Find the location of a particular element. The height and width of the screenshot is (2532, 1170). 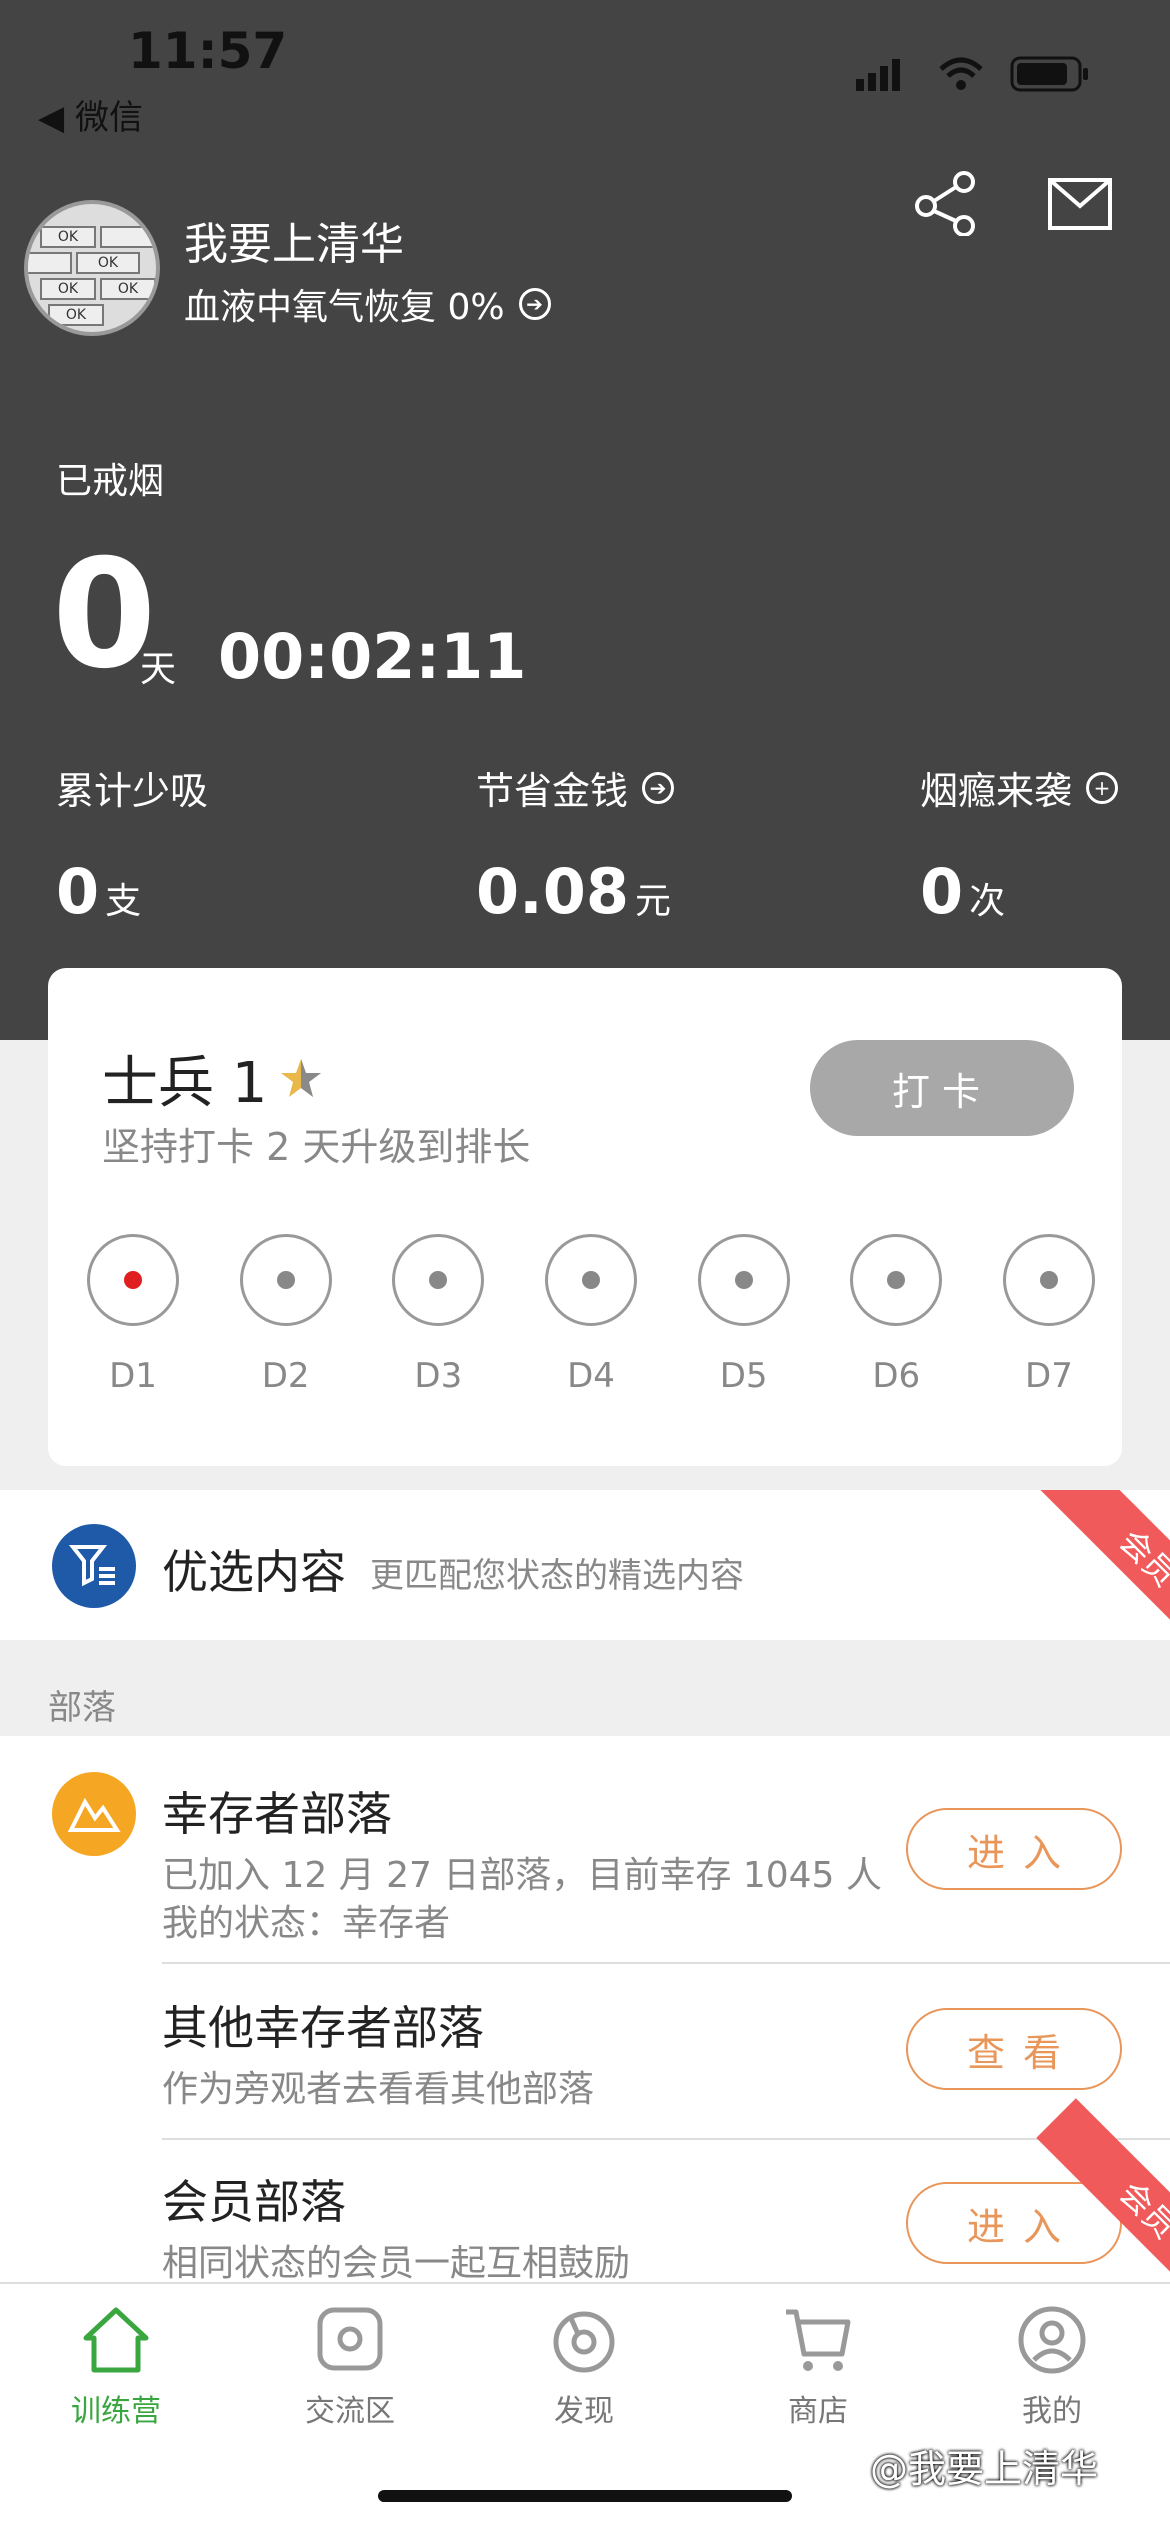

oxygen-text: 血液中氧气恢复 0% is located at coordinates (344, 307).